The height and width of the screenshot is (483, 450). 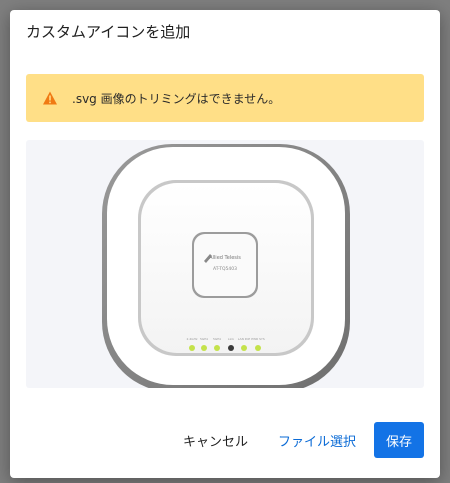 I want to click on led-label: 2.4GHz, so click(x=192, y=339).